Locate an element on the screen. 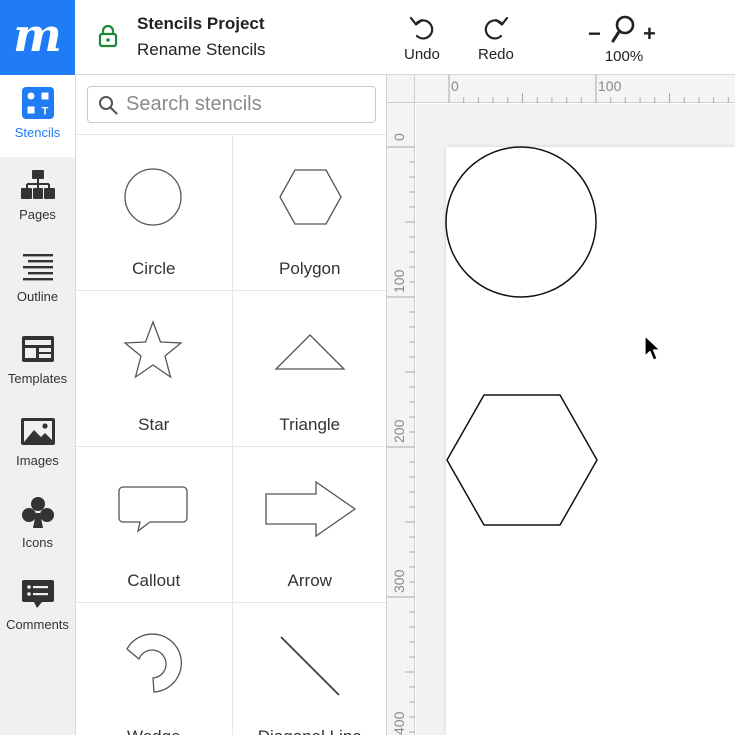  app-logo: m is located at coordinates (37, 37).